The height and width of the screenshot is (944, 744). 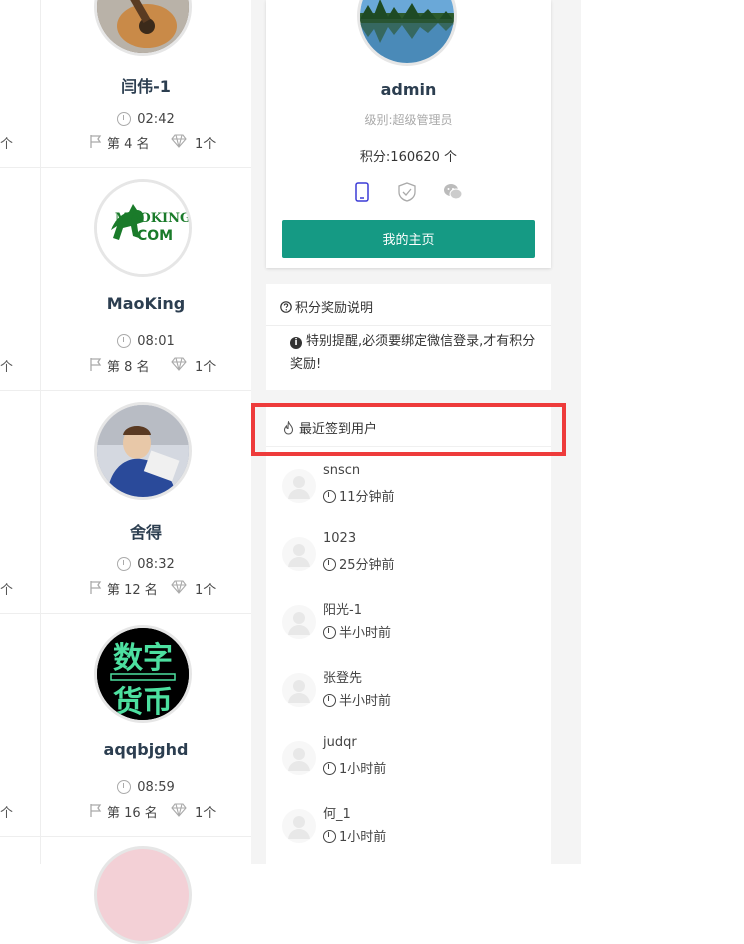 What do you see at coordinates (453, 192) in the screenshot?
I see `wechat-icon` at bounding box center [453, 192].